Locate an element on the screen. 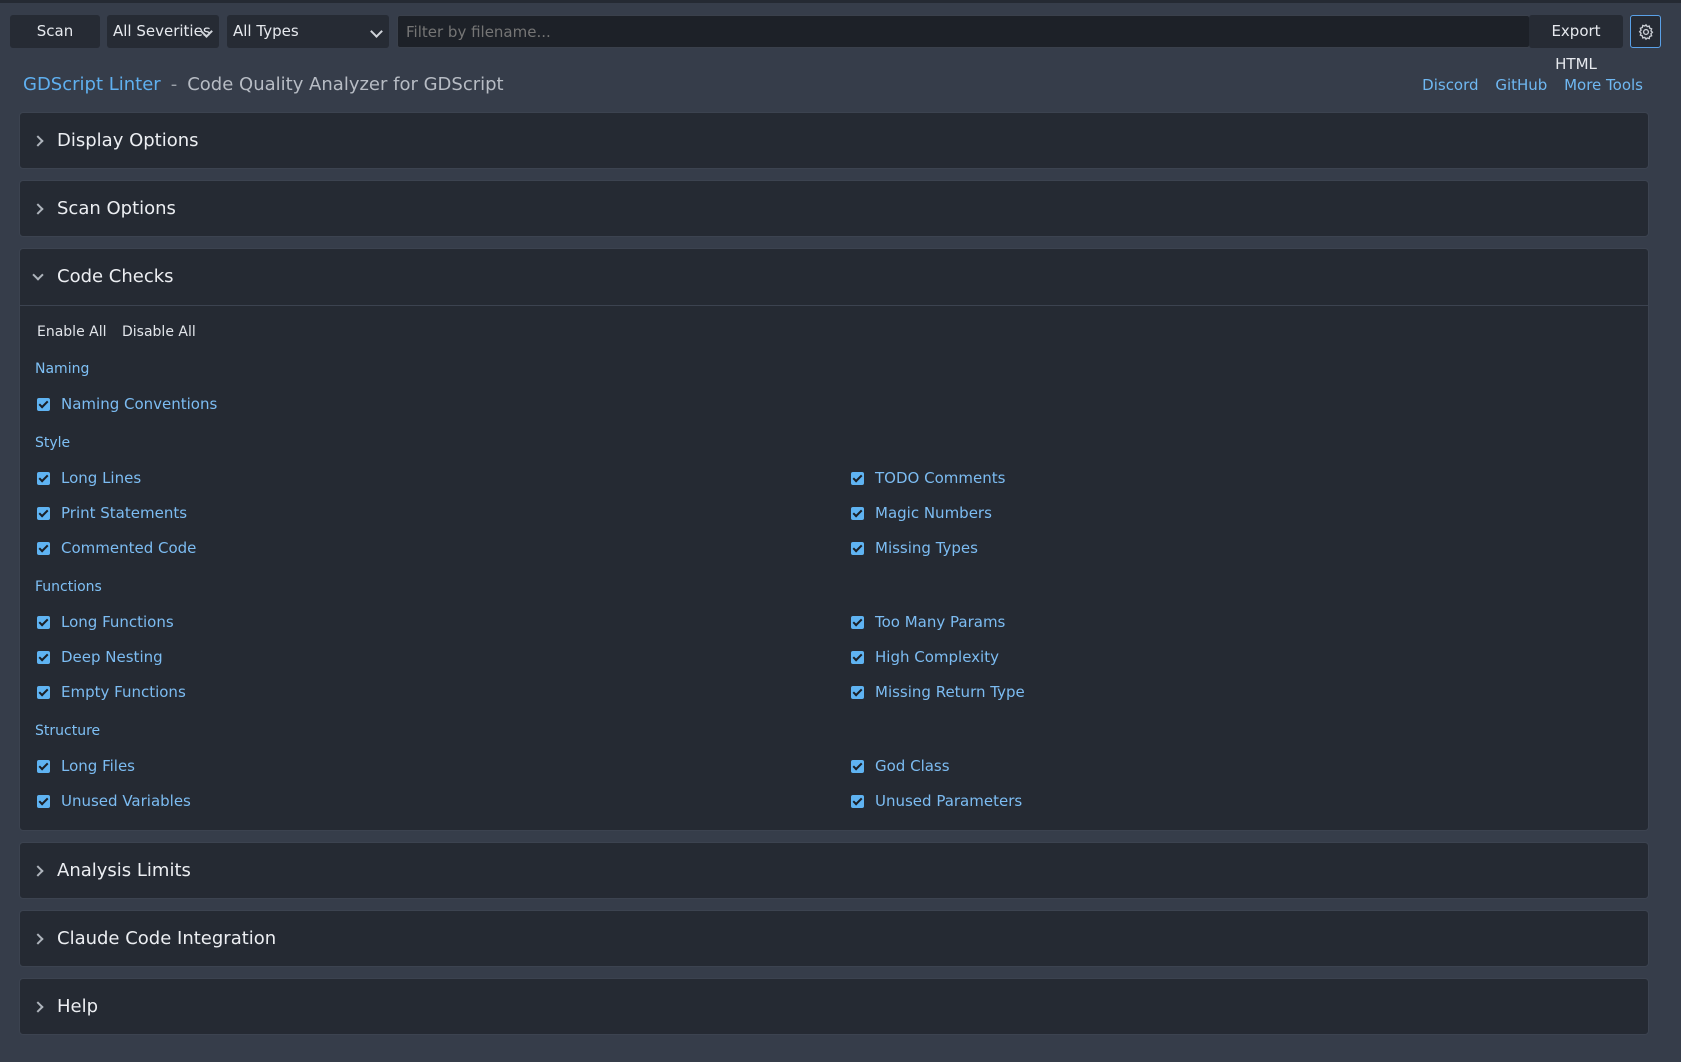 Image resolution: width=1681 pixels, height=1062 pixels. help-header: Help is located at coordinates (834, 1007).